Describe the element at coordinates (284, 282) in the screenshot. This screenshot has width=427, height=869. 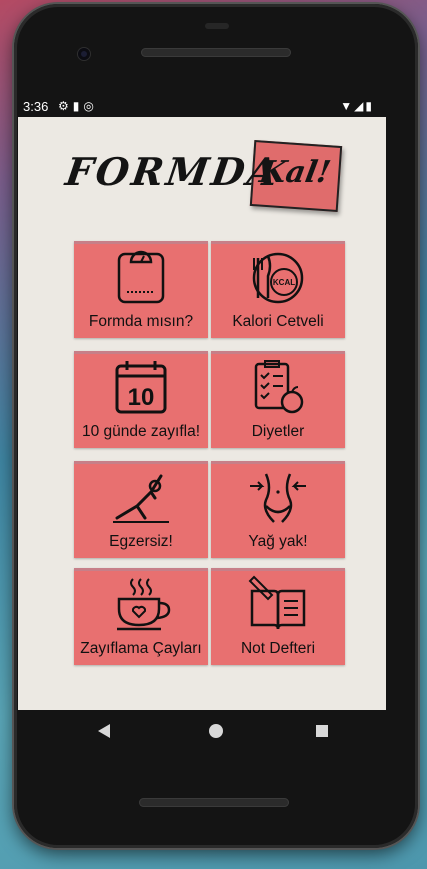
I see `svg-text: KCAL` at that location.